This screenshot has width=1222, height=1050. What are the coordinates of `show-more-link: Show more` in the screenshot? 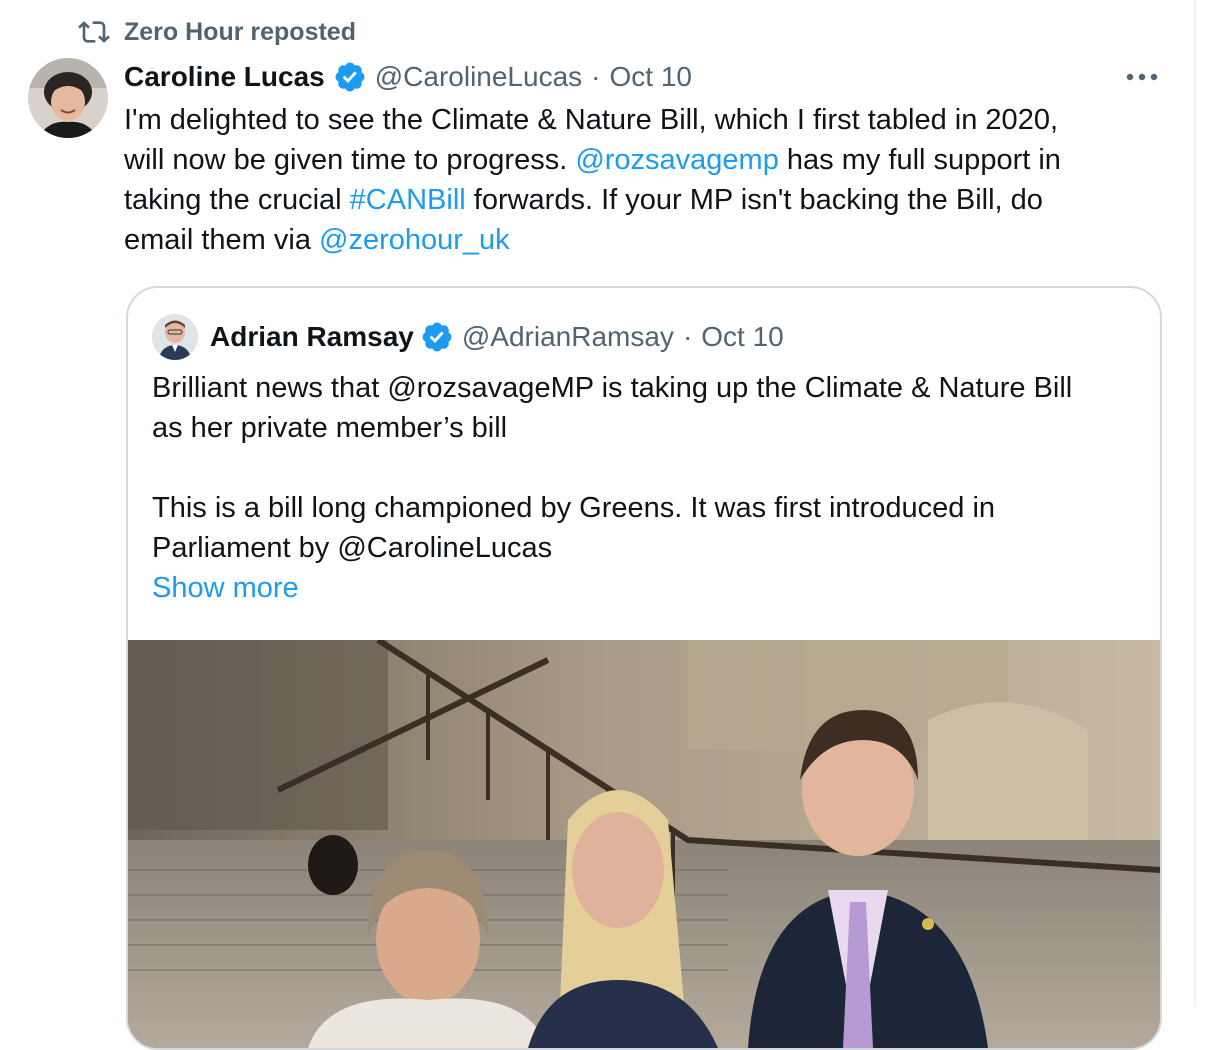 It's located at (225, 588).